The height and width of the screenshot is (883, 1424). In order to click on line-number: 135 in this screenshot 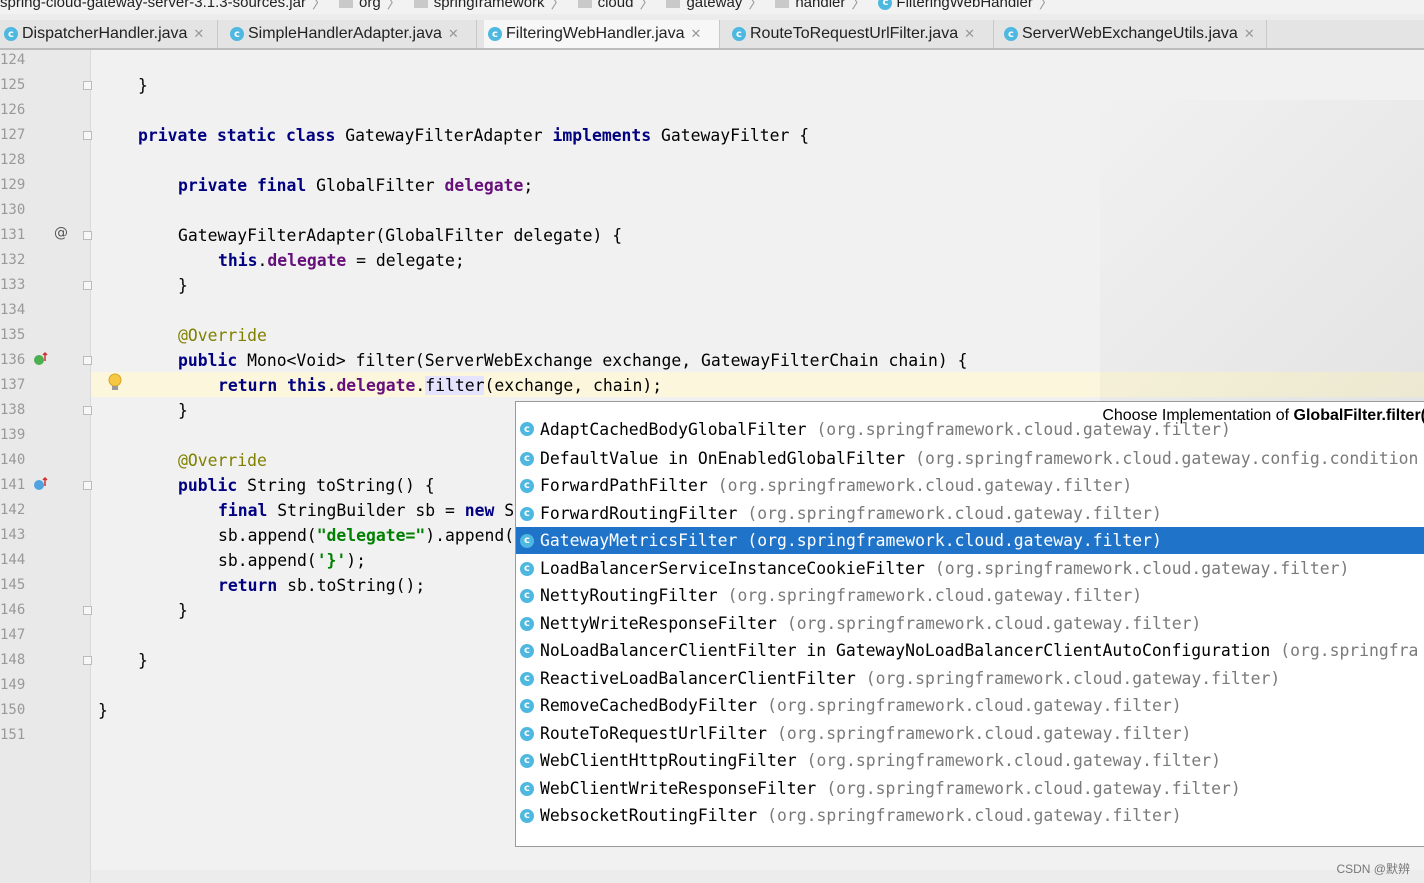, I will do `click(13, 335)`.